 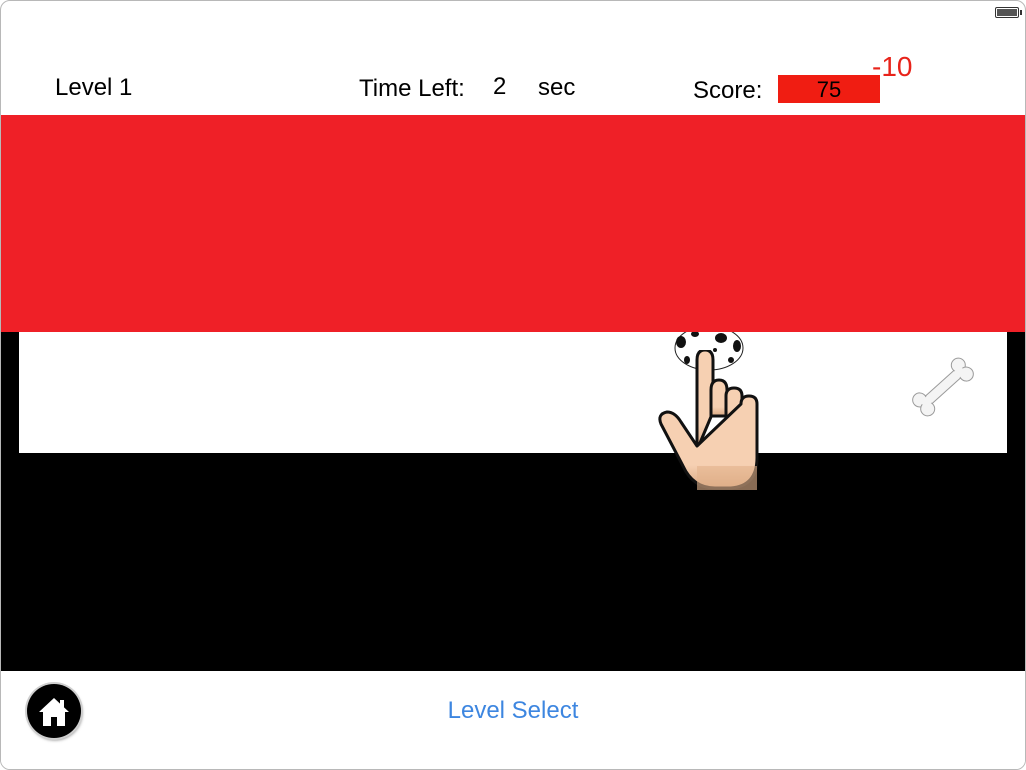 I want to click on bottom-bar: Level Select, so click(x=513, y=720).